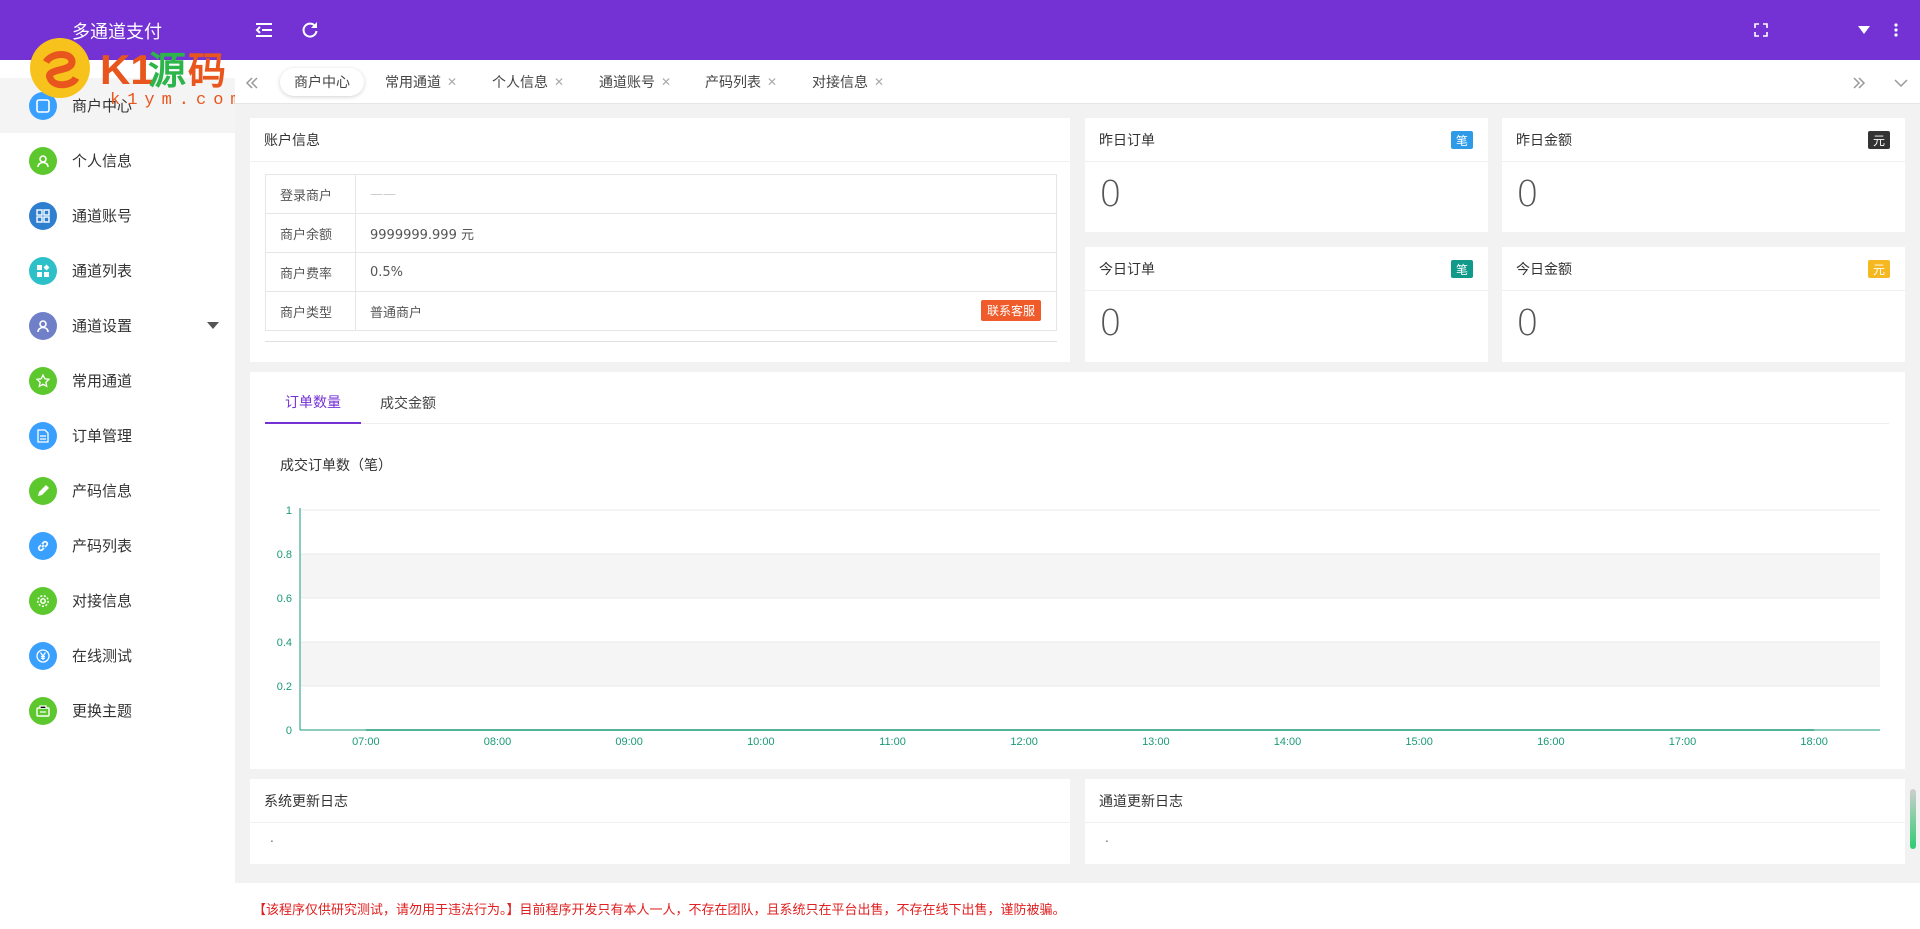 The width and height of the screenshot is (1920, 929). I want to click on sidebar-item-label: 订单管理, so click(102, 436).